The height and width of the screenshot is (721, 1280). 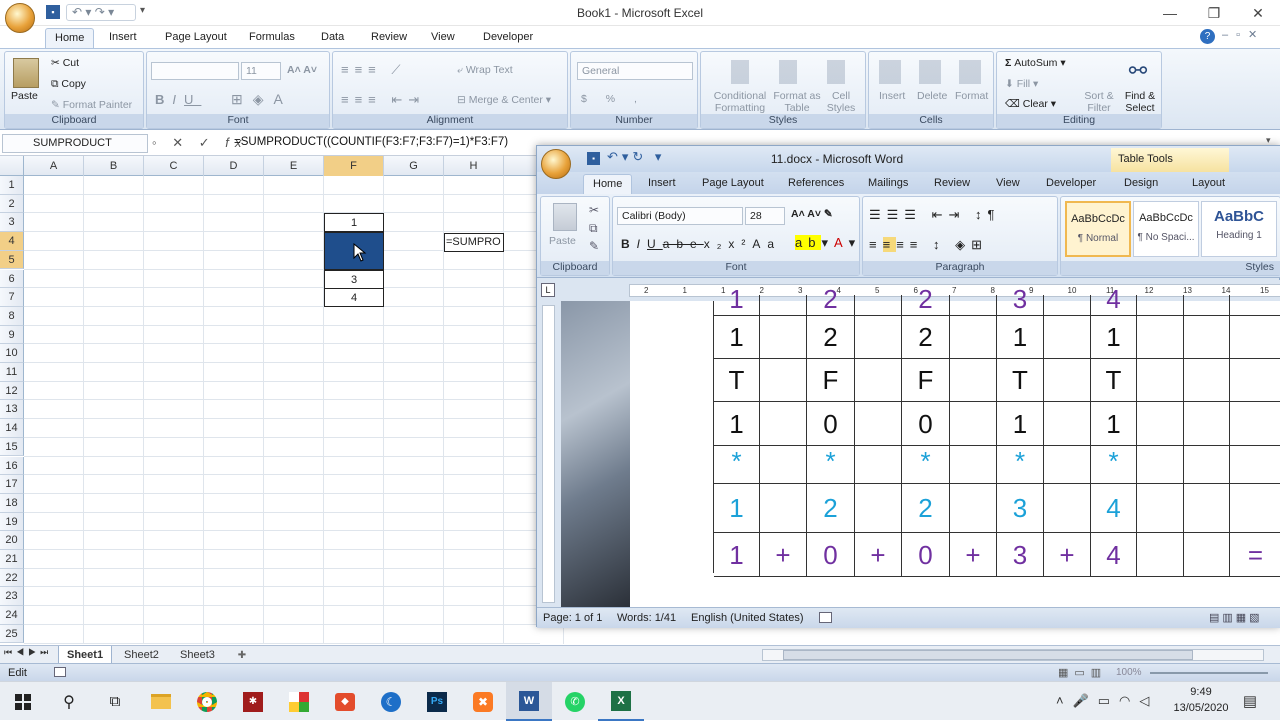 What do you see at coordinates (1250, 701) in the screenshot?
I see `notifications-icon: ▤` at bounding box center [1250, 701].